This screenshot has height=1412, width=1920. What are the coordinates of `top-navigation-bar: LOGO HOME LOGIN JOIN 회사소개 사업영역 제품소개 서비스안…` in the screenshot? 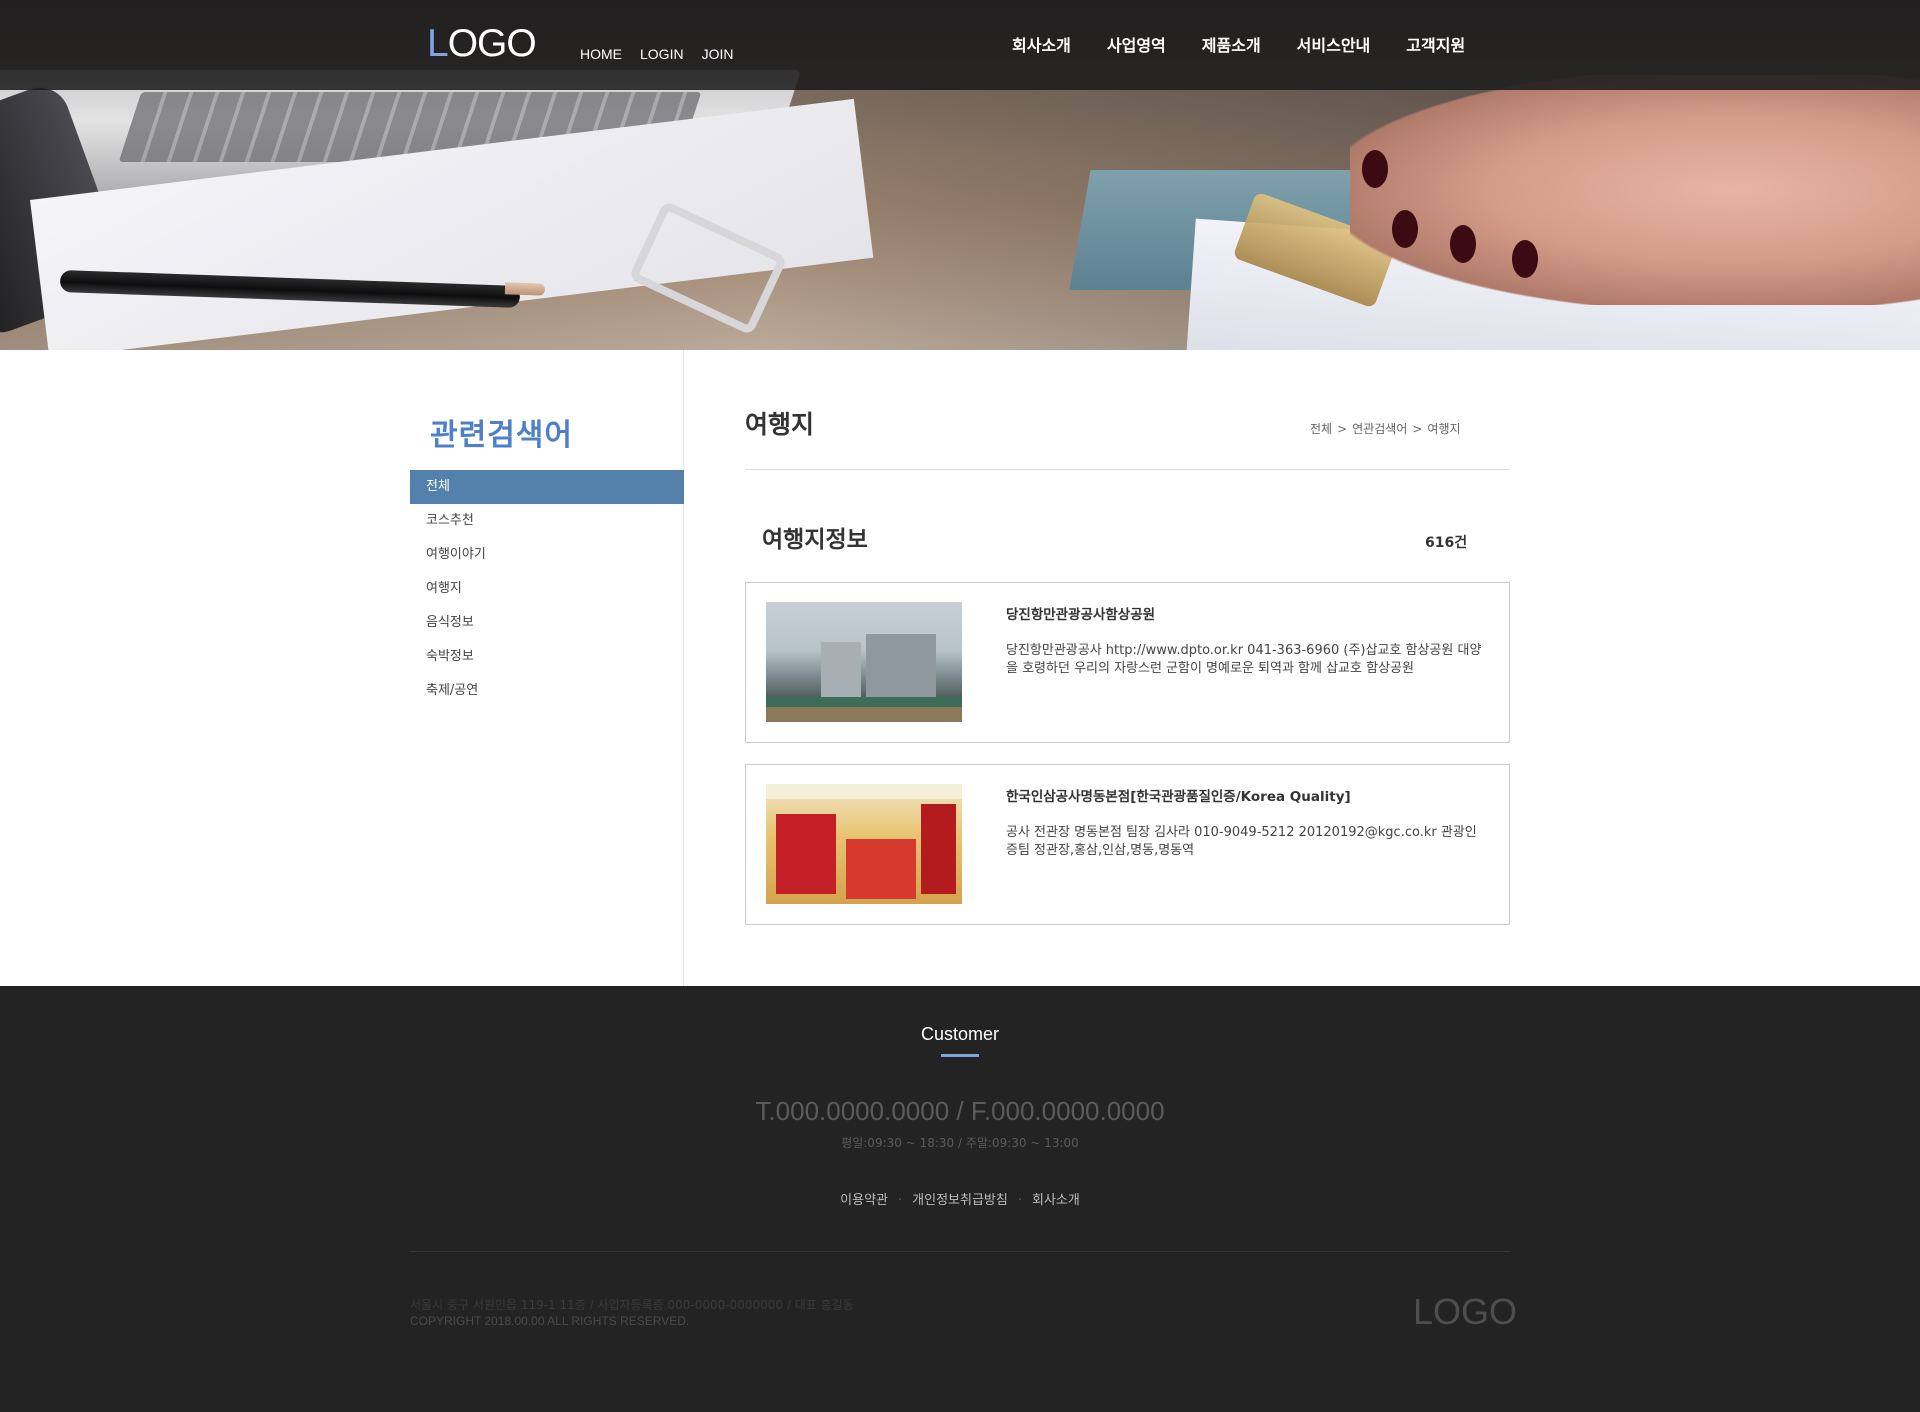 It's located at (960, 45).